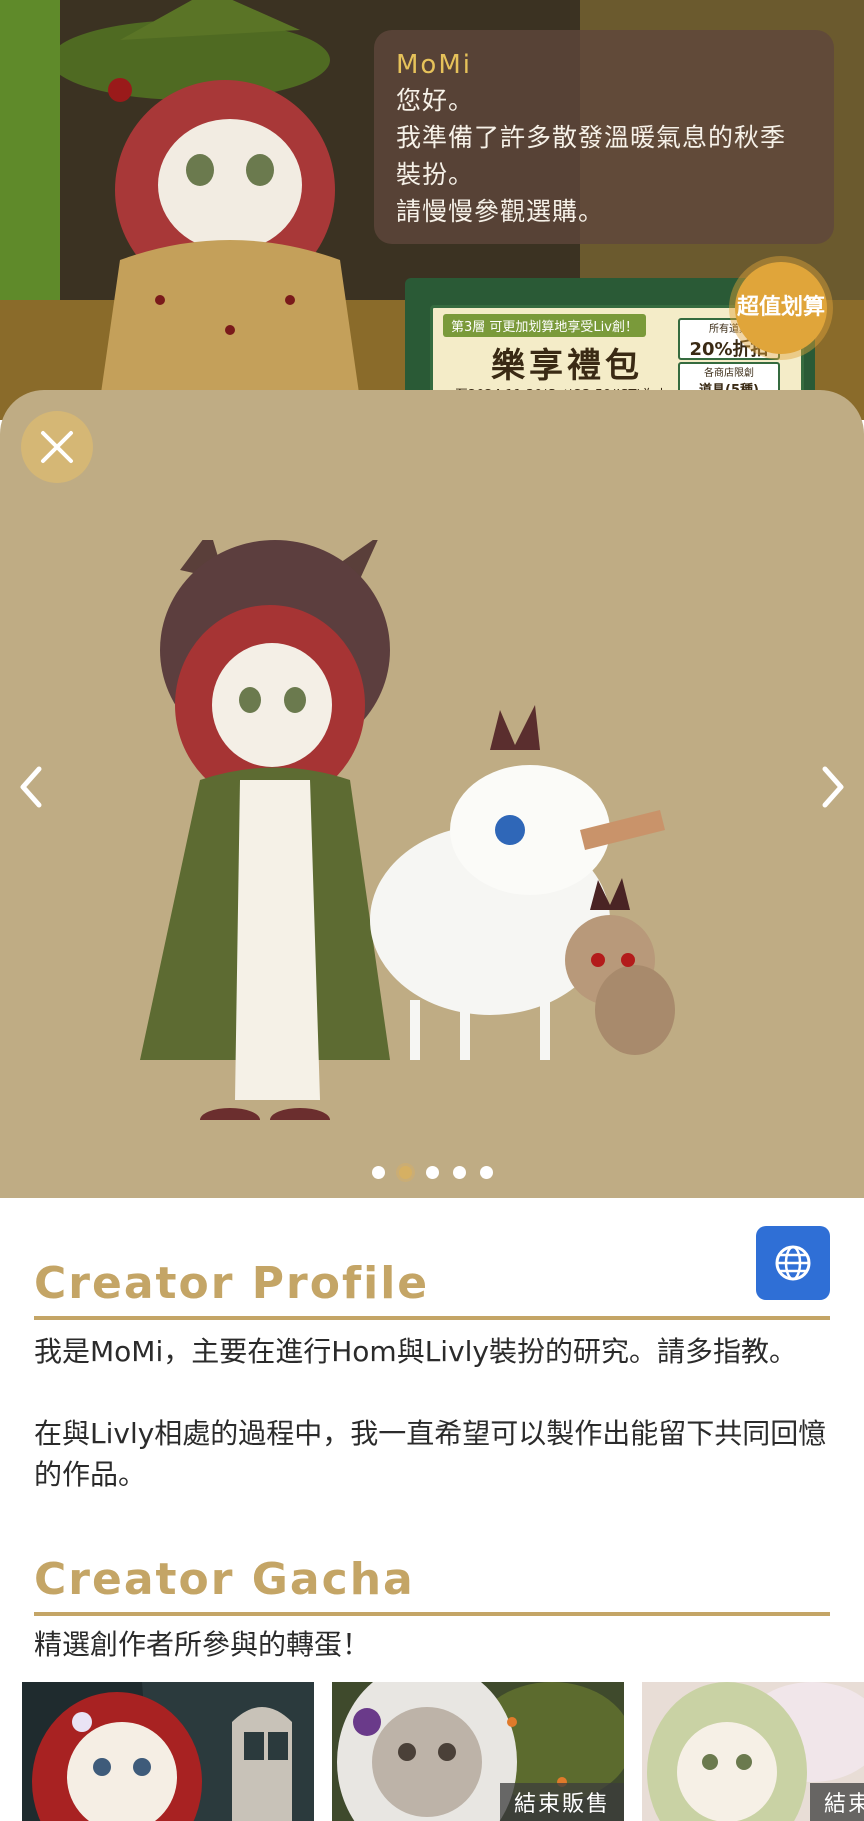 This screenshot has width=864, height=1821. I want to click on slide-dot-active, so click(405, 1172).